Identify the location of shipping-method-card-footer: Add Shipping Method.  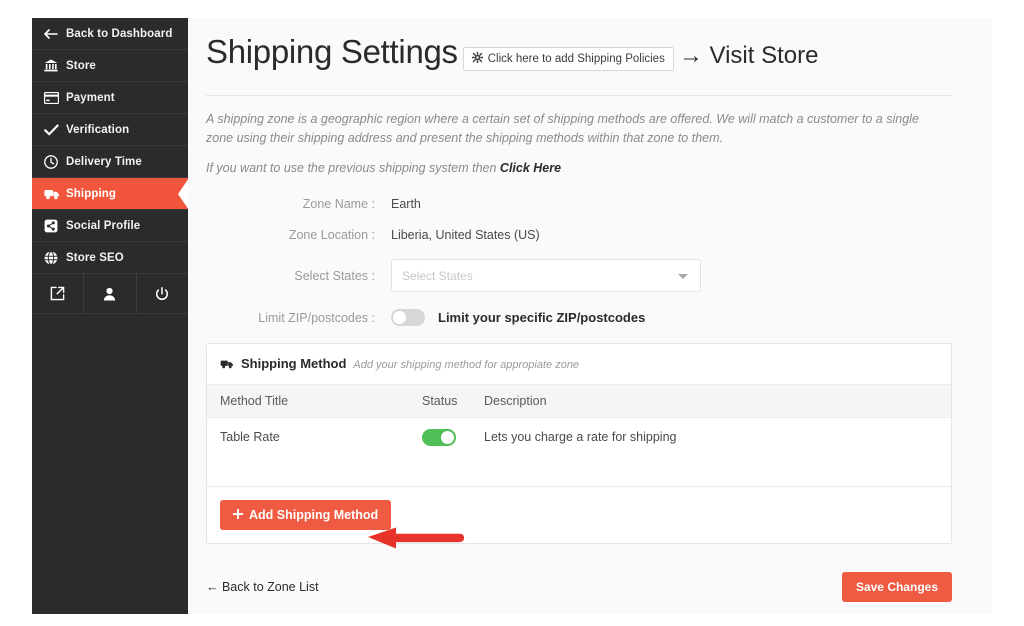
(579, 515).